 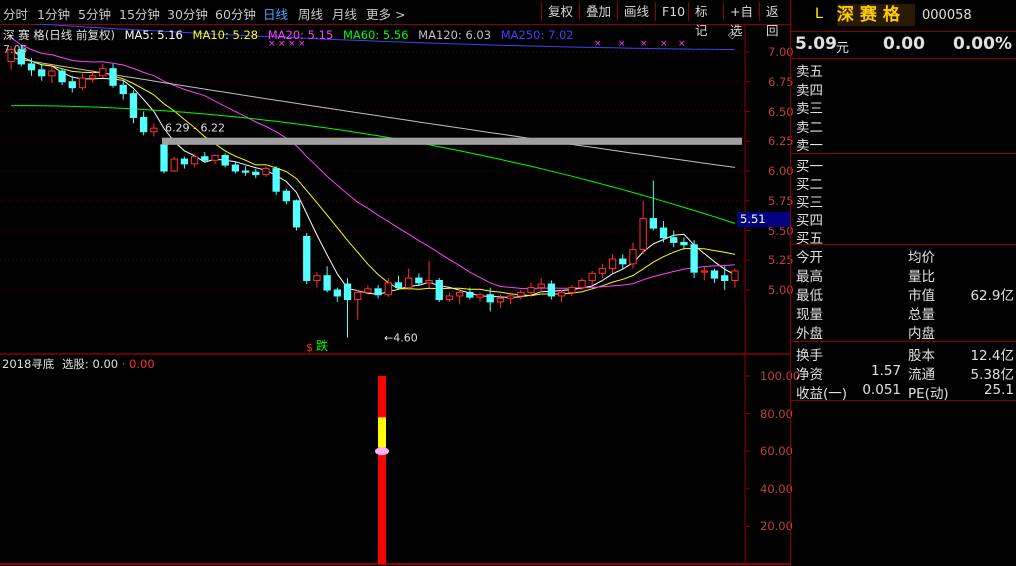 I want to click on overlay-button: 叠加, so click(x=598, y=11).